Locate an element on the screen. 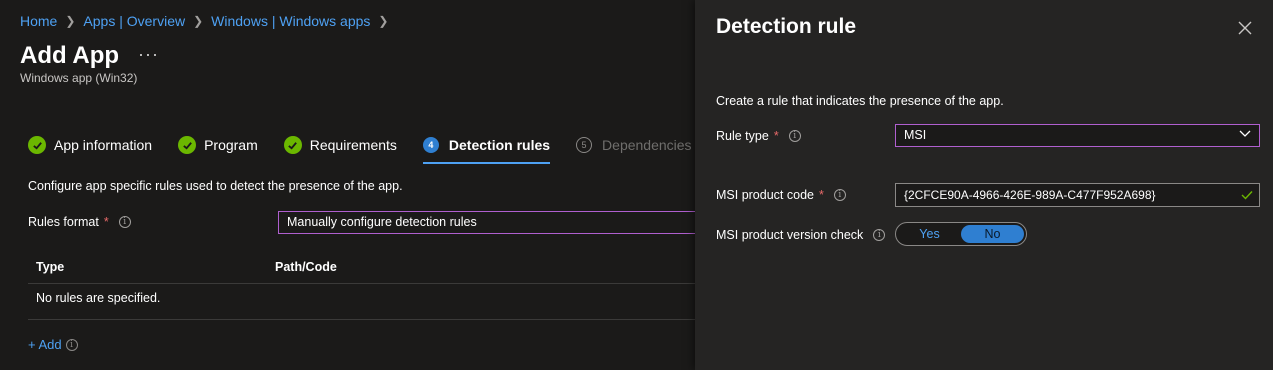 The image size is (1273, 370). version-check-toggle: Yes No is located at coordinates (961, 234).